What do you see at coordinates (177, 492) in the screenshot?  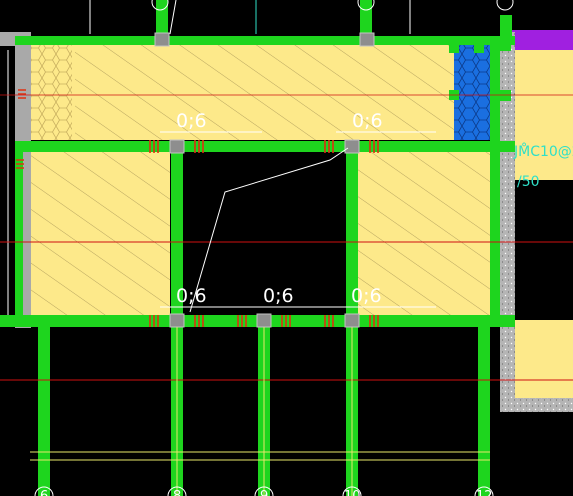 I see `axis-number: 8` at bounding box center [177, 492].